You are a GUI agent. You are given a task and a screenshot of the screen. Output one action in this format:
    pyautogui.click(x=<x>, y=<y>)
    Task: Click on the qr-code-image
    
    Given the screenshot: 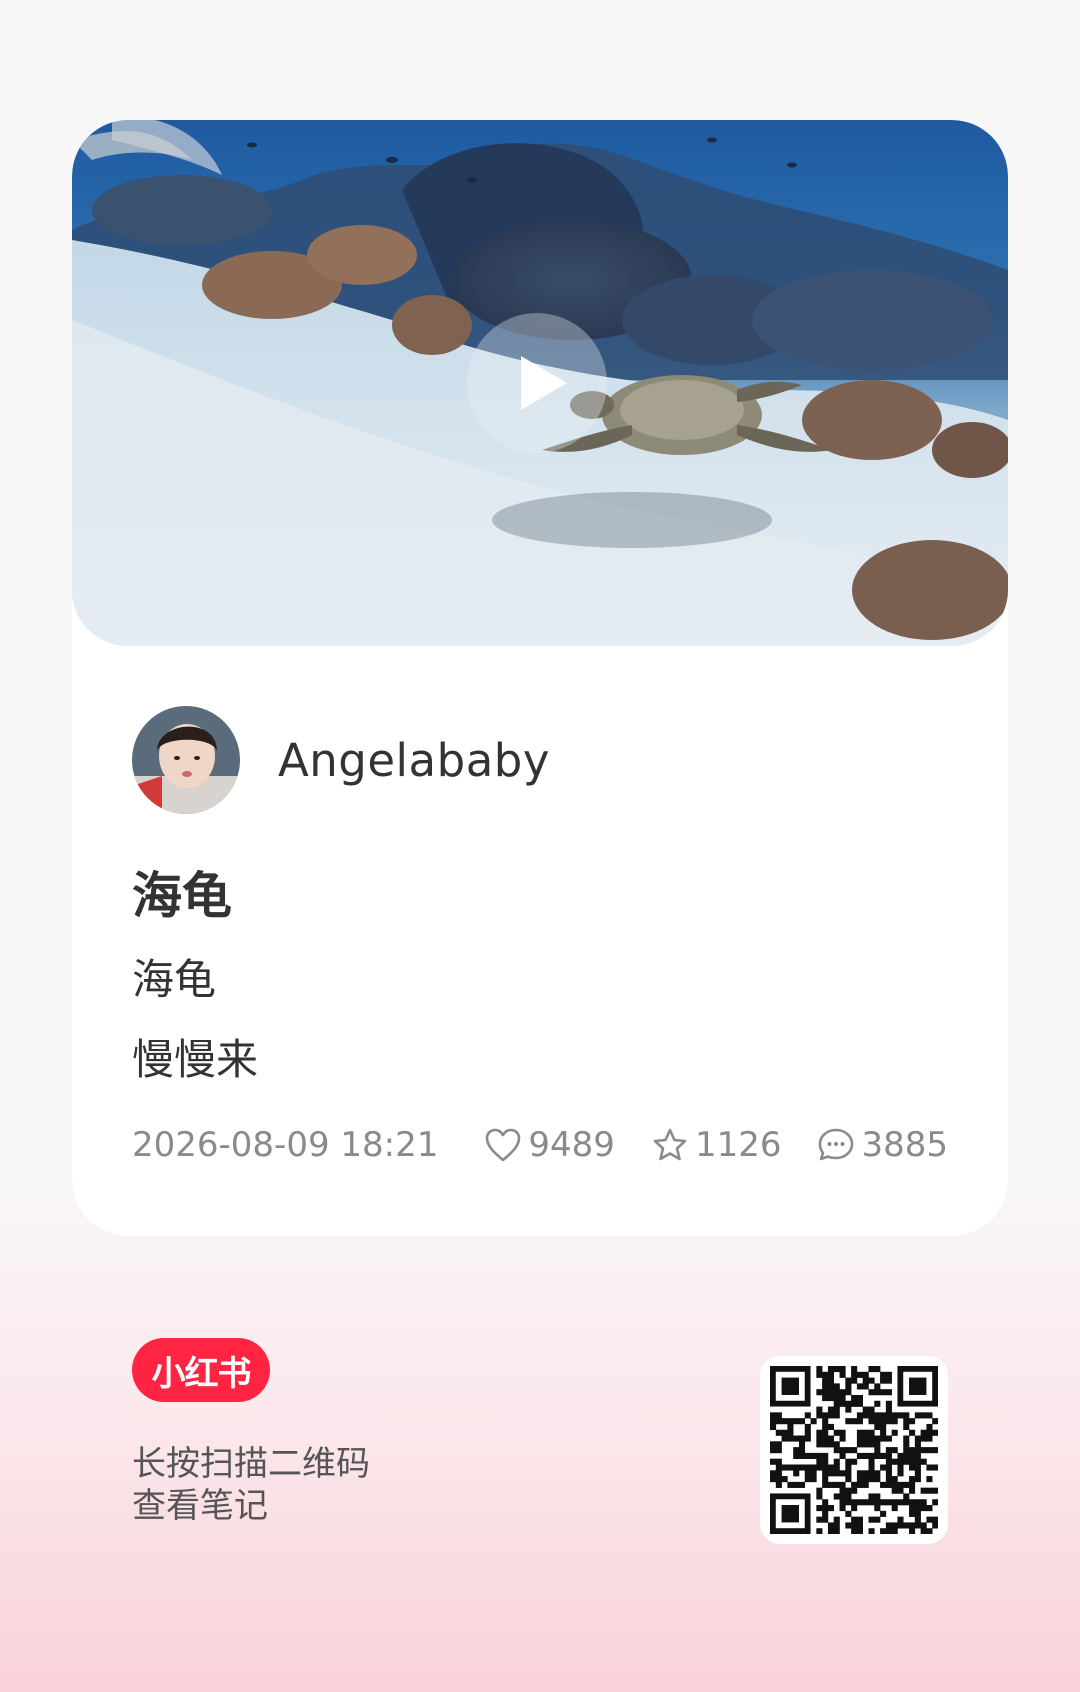 What is the action you would take?
    pyautogui.click(x=854, y=1450)
    